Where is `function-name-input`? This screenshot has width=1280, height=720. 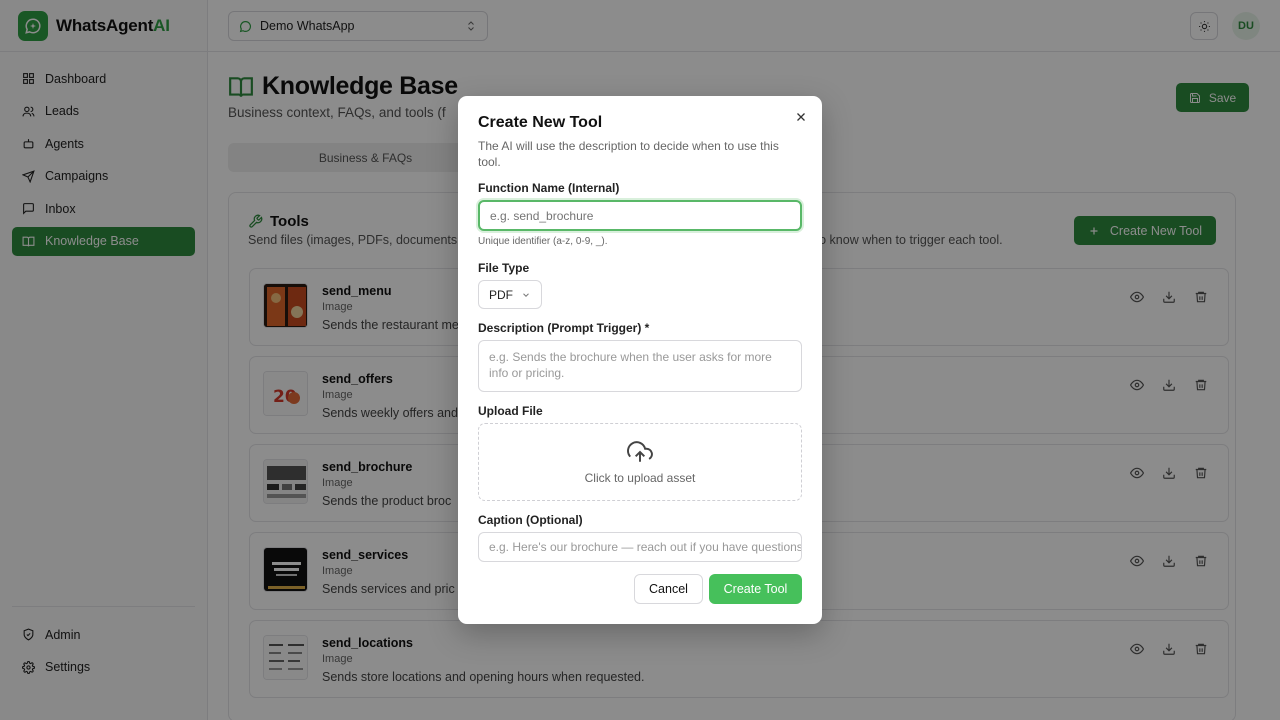
function-name-input is located at coordinates (640, 215).